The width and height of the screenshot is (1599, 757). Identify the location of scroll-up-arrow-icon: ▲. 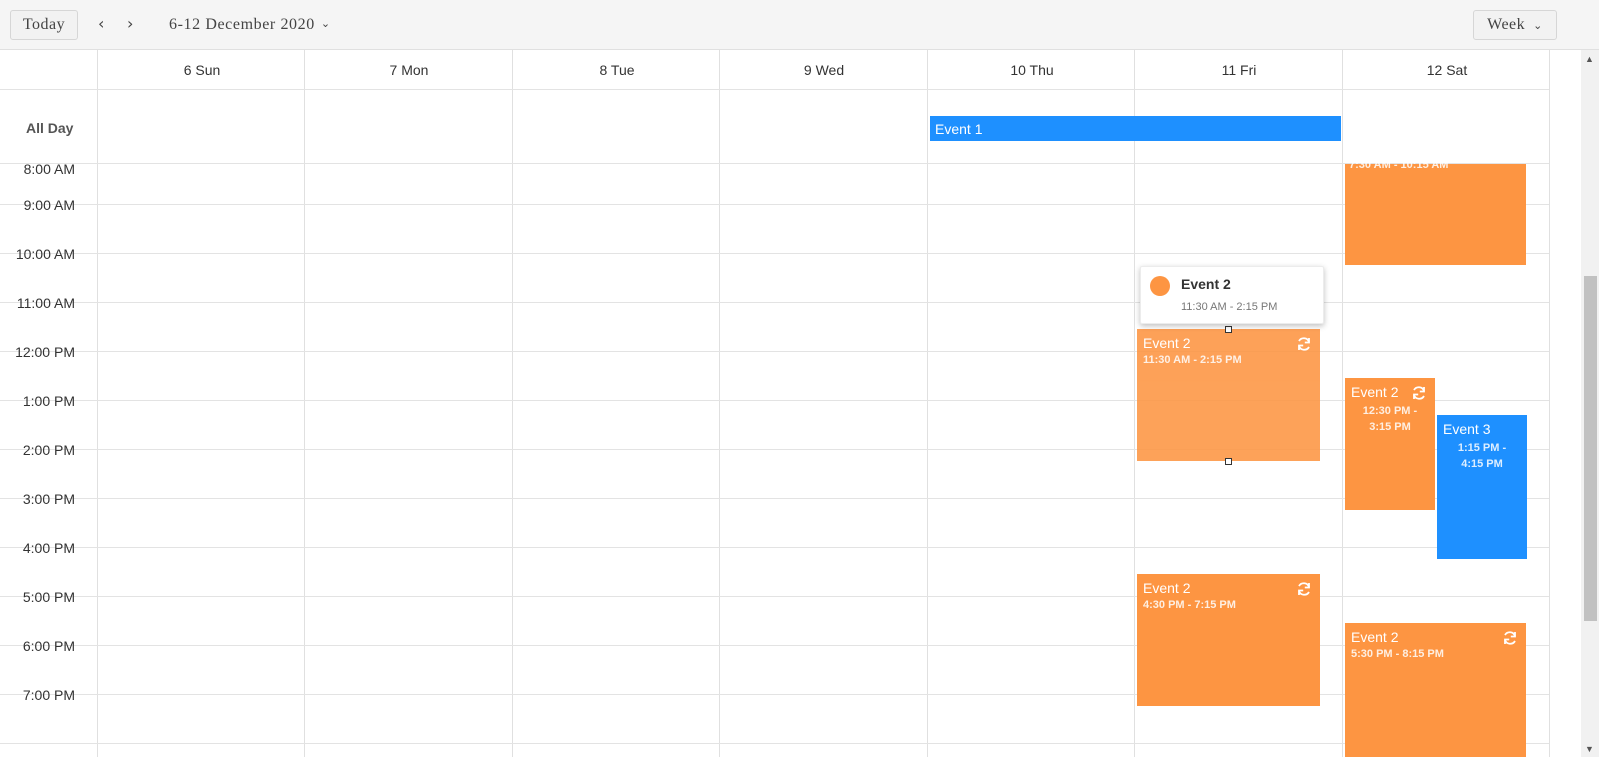
(1589, 59).